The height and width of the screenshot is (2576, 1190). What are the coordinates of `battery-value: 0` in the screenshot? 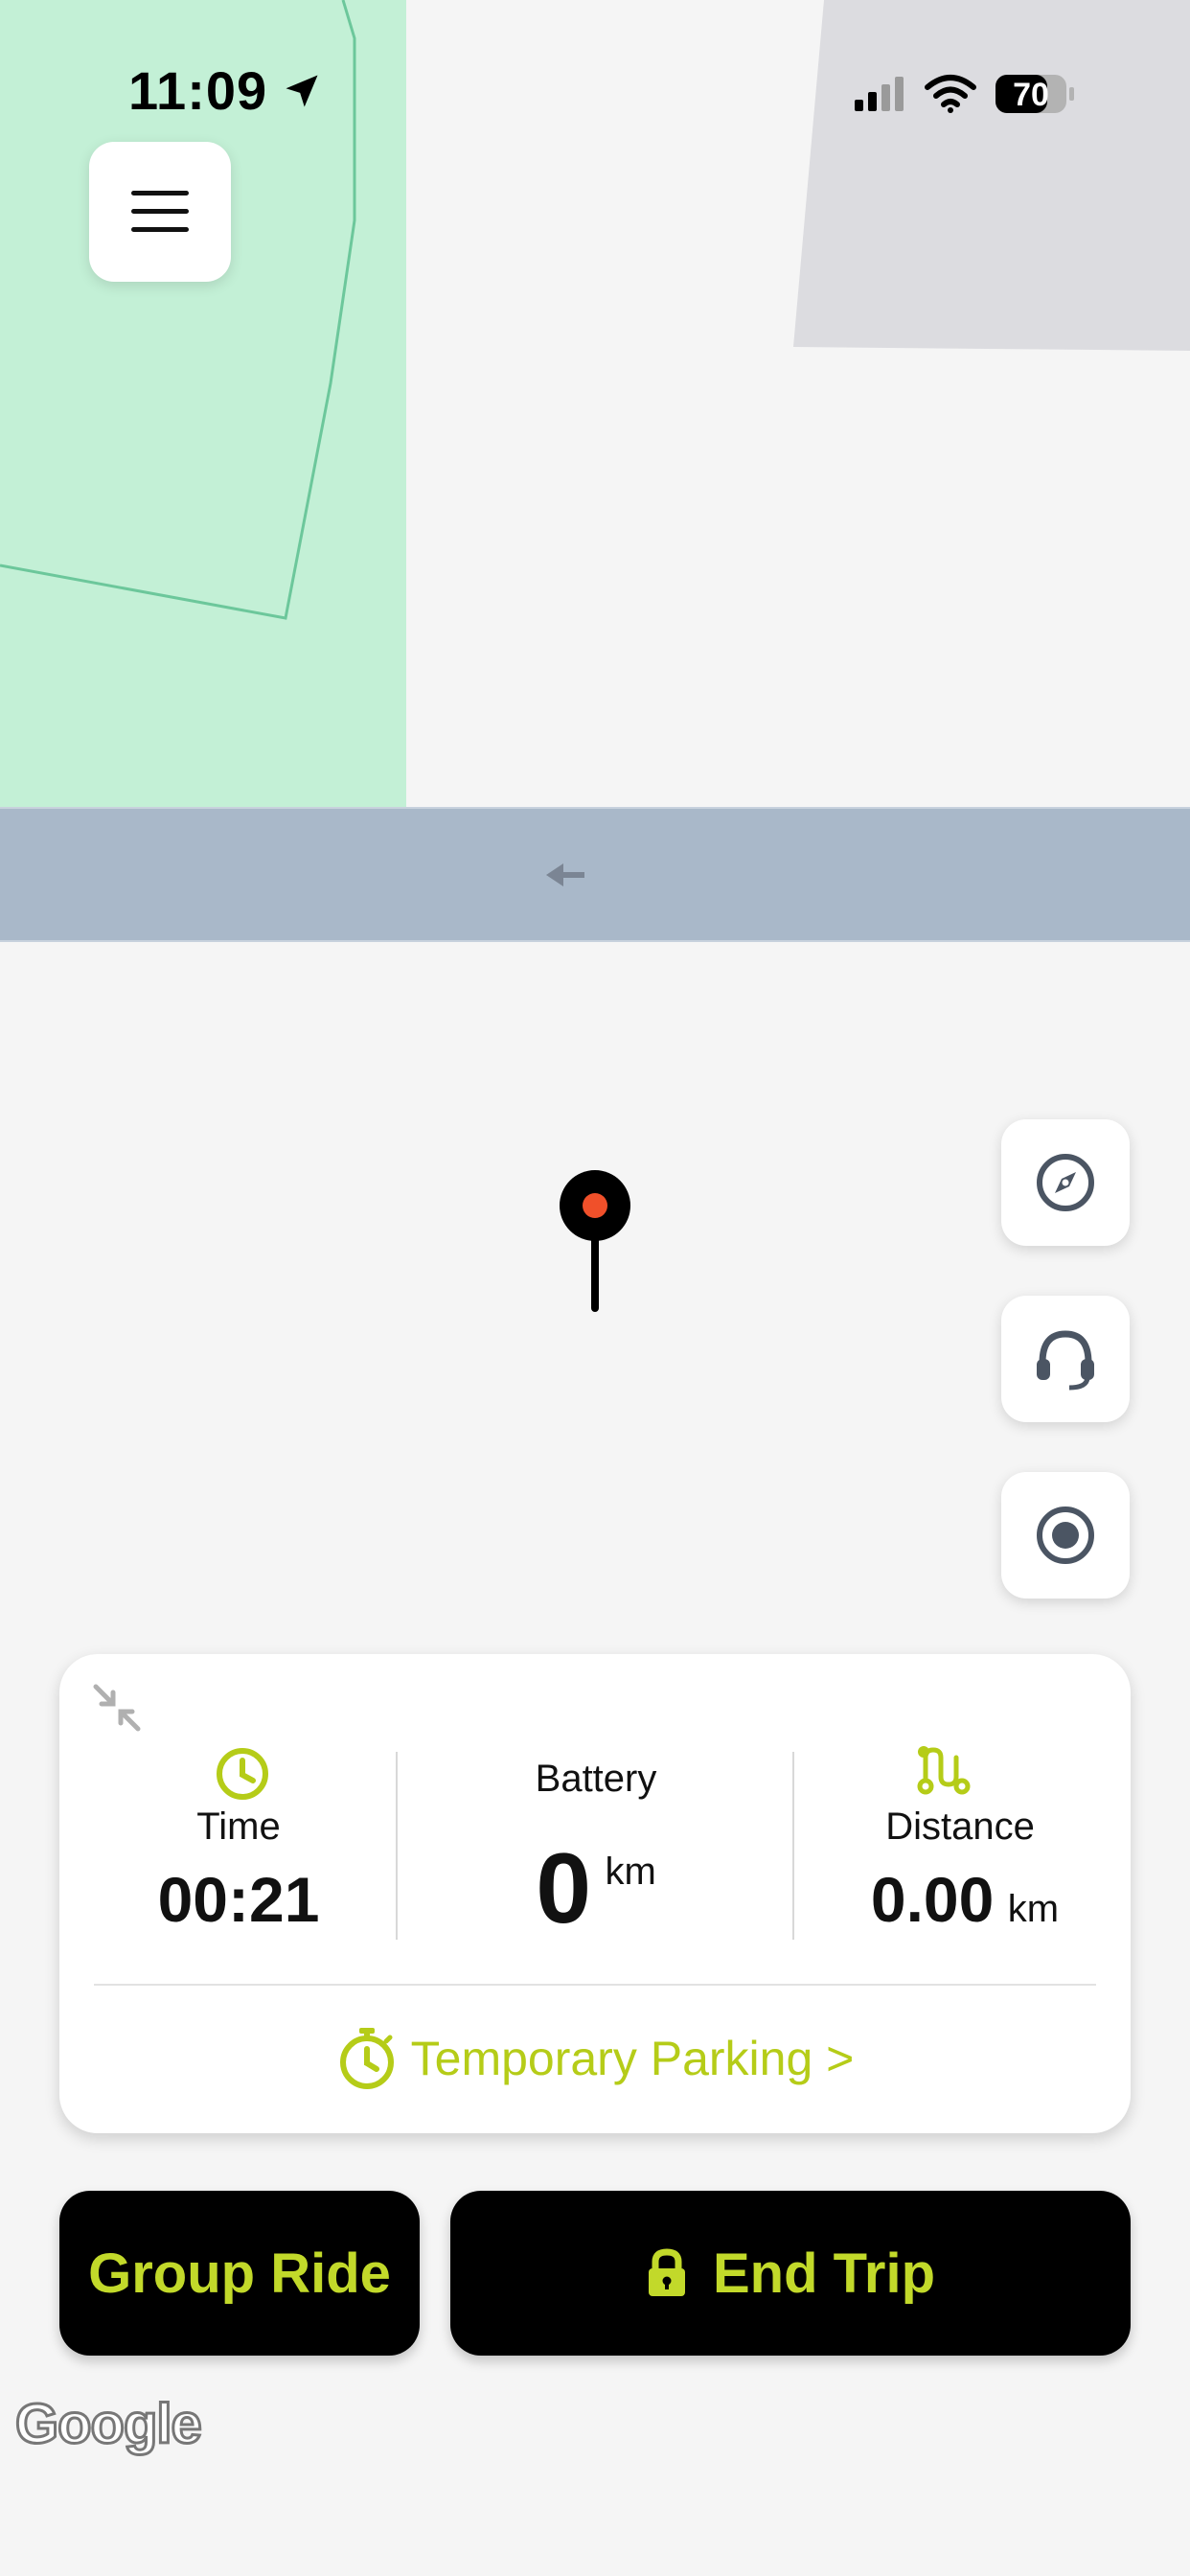 It's located at (564, 1888).